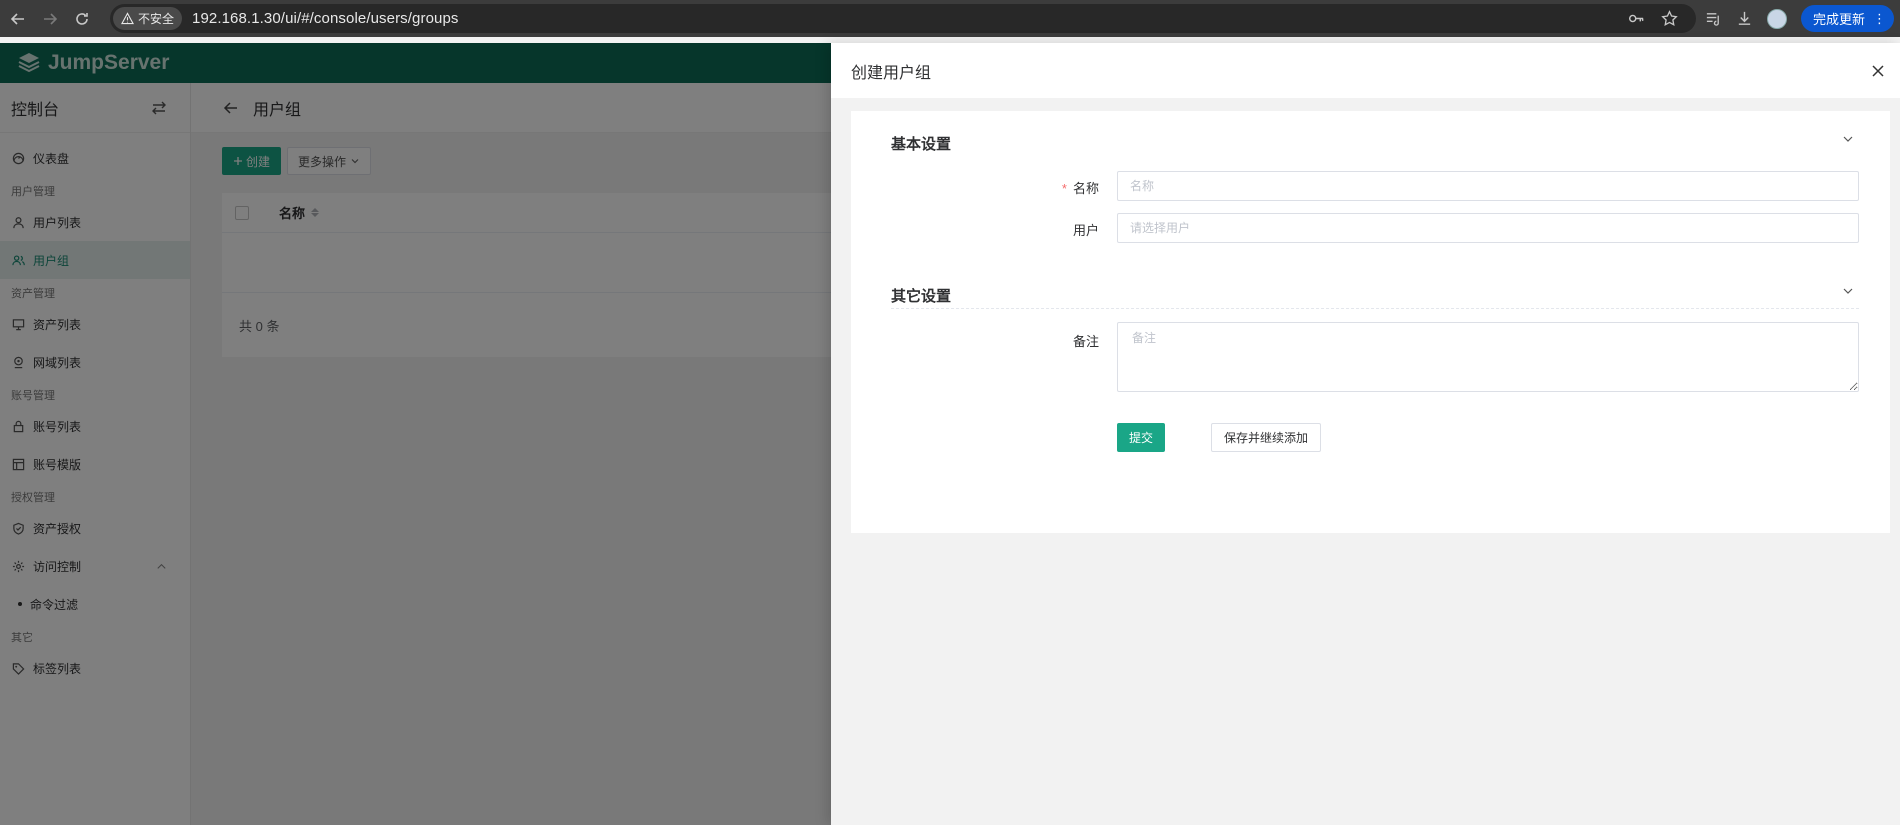 The width and height of the screenshot is (1900, 825). Describe the element at coordinates (1669, 18) in the screenshot. I see `star-icon` at that location.